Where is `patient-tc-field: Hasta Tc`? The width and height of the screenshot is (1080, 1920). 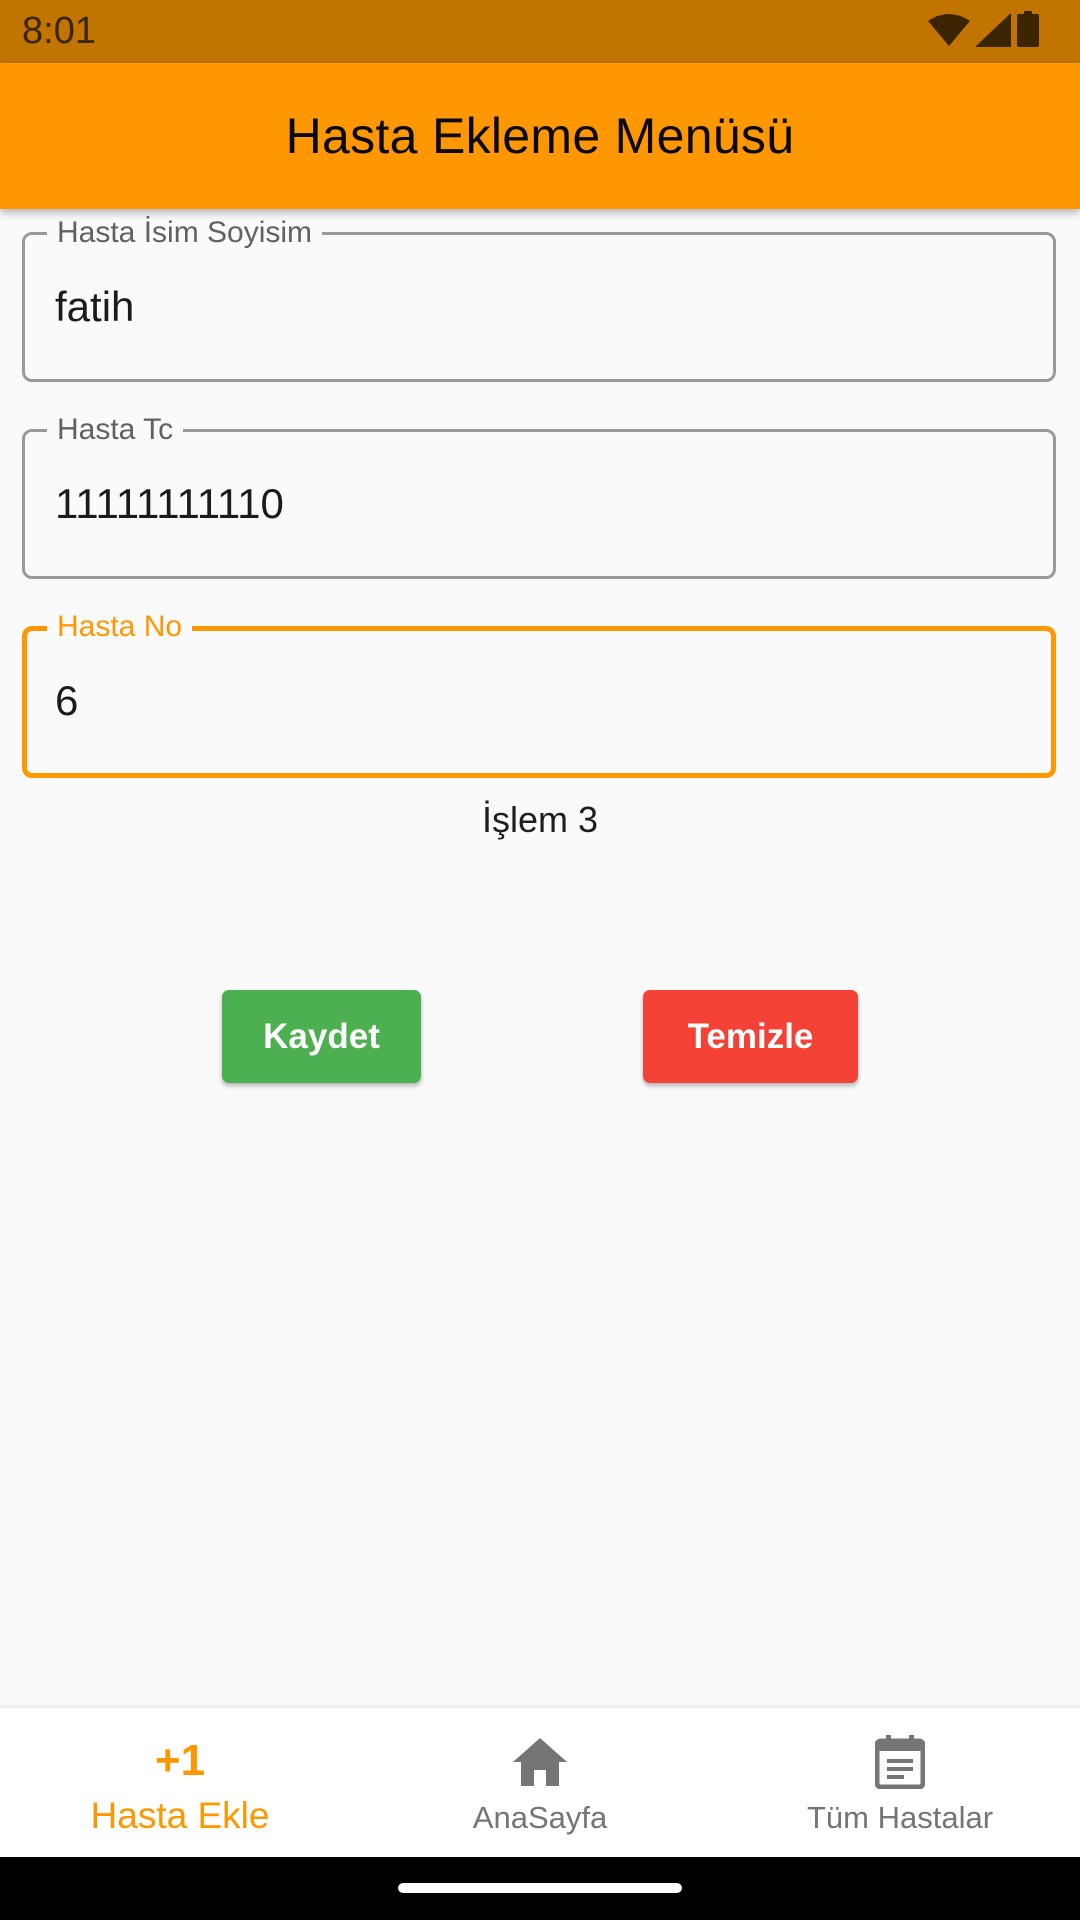 patient-tc-field: Hasta Tc is located at coordinates (539, 495).